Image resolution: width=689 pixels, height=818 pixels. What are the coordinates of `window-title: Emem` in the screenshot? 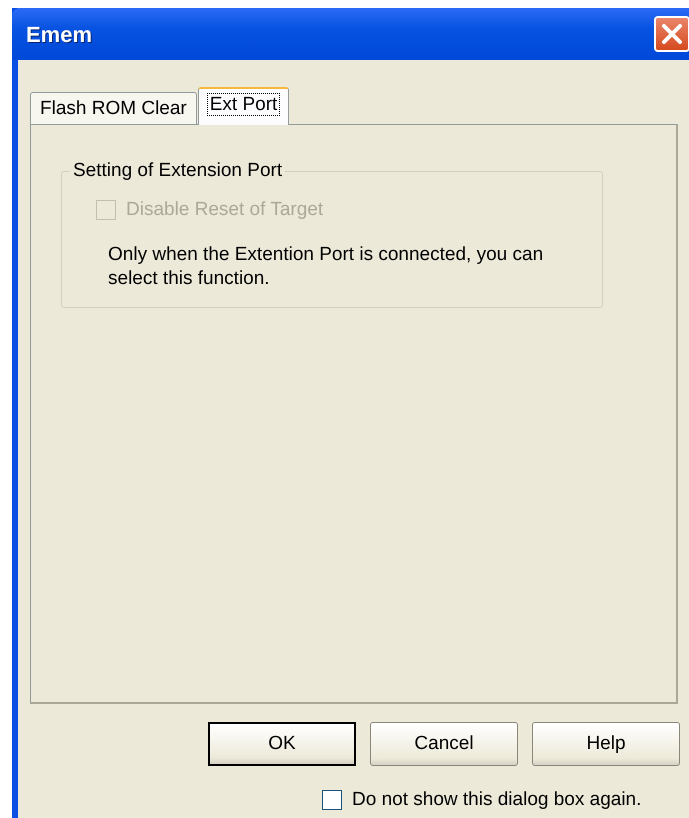 It's located at (59, 34).